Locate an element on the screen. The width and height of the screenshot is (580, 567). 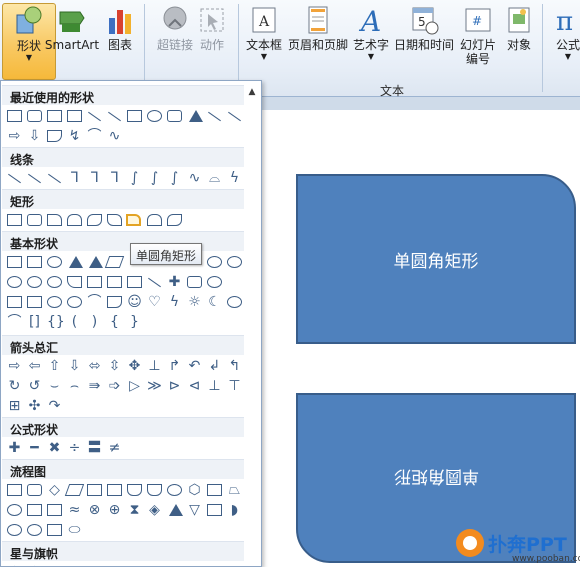
curve-icon: ∿ is located at coordinates (114, 136).